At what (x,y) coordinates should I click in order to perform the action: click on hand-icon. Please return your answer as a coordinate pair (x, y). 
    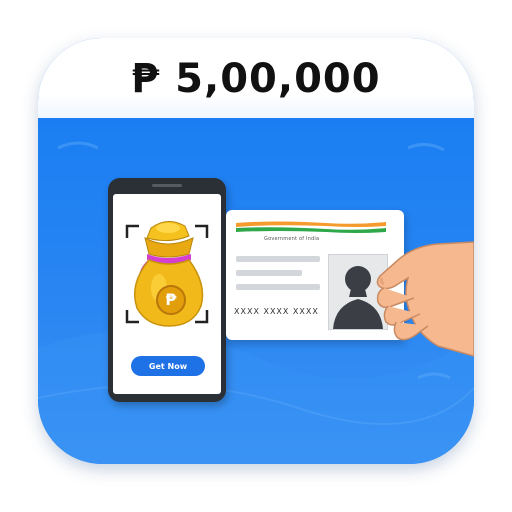
    Looking at the image, I should click on (425, 299).